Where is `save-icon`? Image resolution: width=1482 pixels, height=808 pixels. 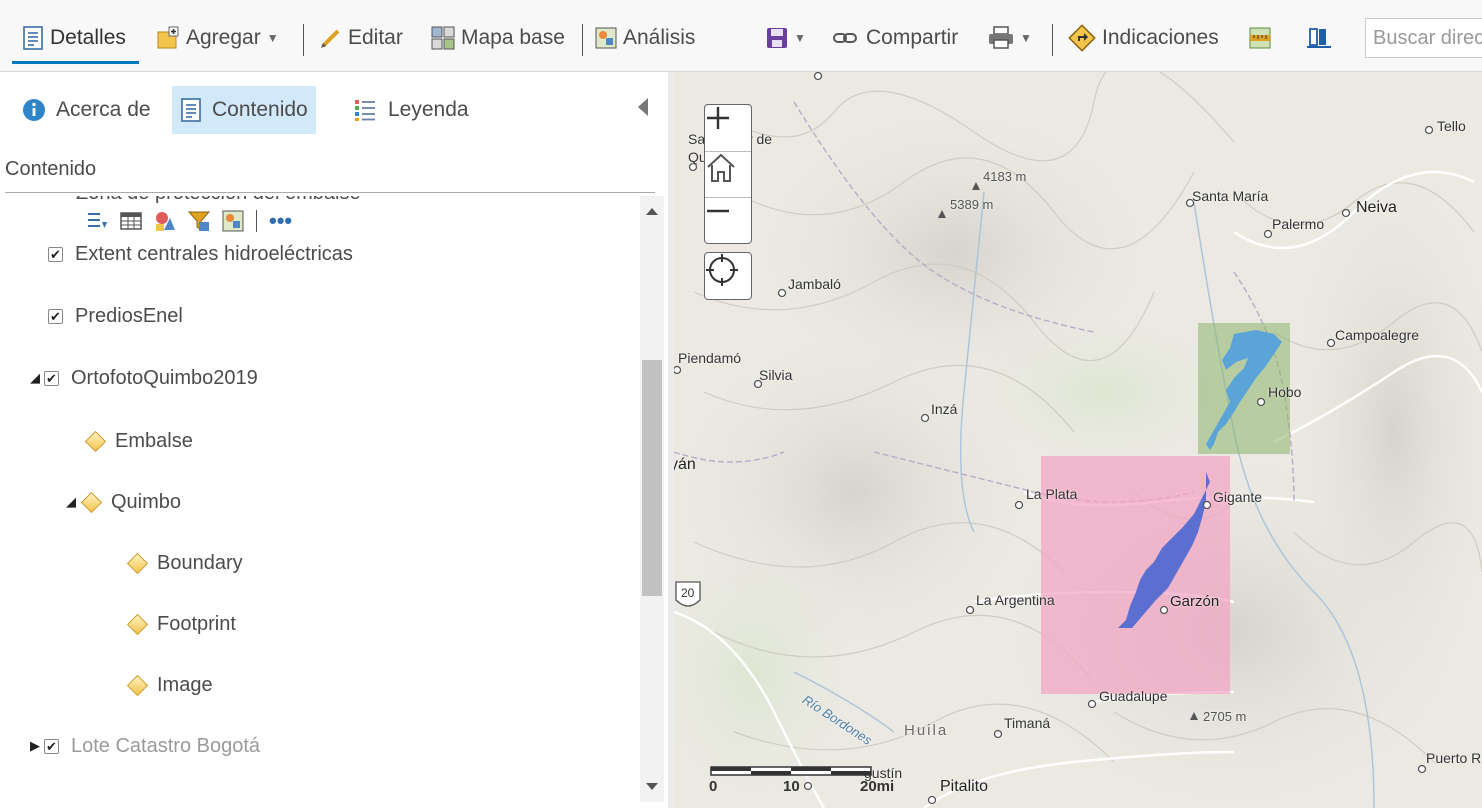 save-icon is located at coordinates (777, 38).